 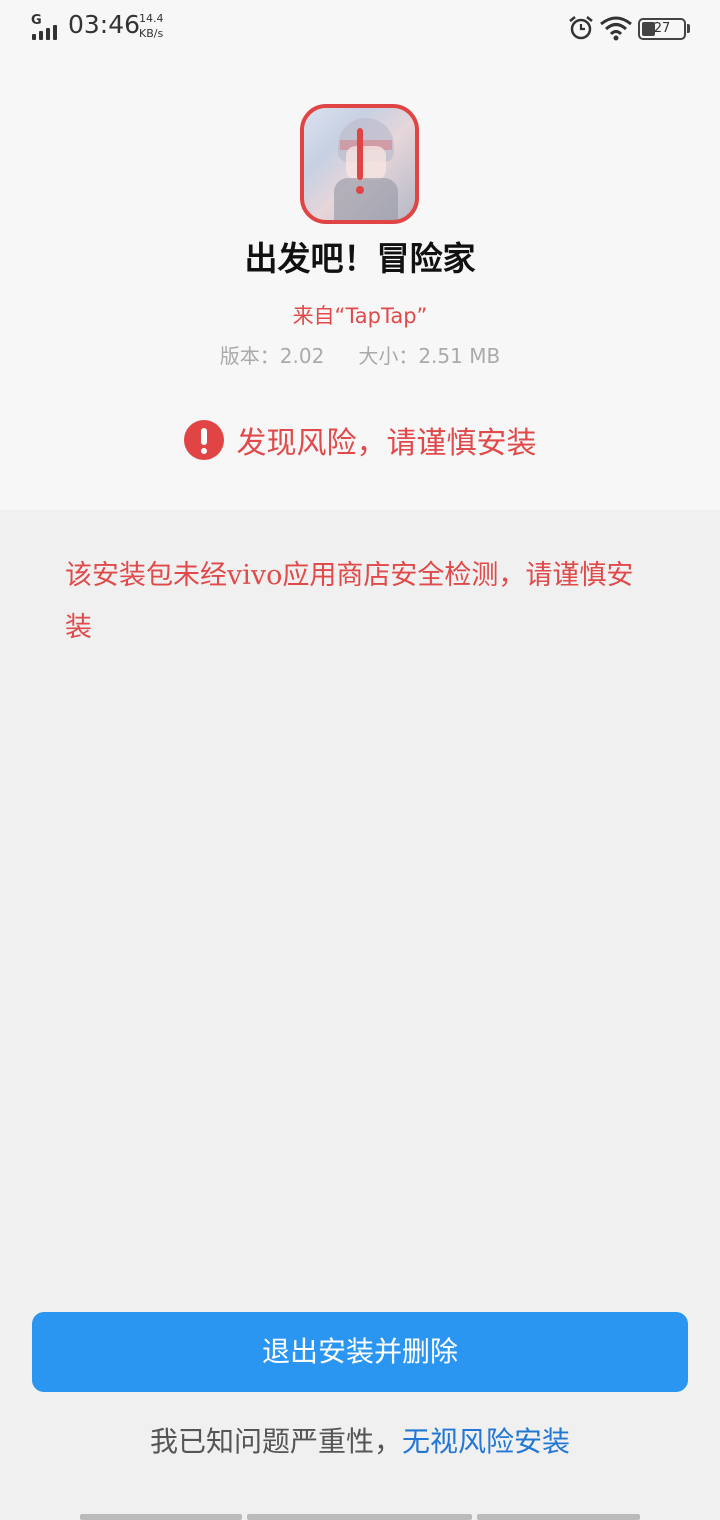 I want to click on version-value: 2.02, so click(x=302, y=356).